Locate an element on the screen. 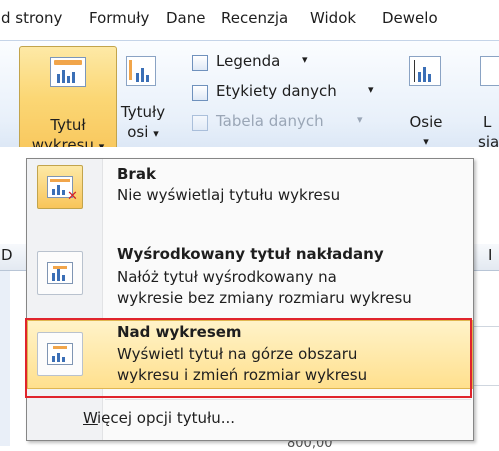 Image resolution: width=499 pixels, height=451 pixels. axis-titles-label-2: osi ▾ is located at coordinates (143, 133).